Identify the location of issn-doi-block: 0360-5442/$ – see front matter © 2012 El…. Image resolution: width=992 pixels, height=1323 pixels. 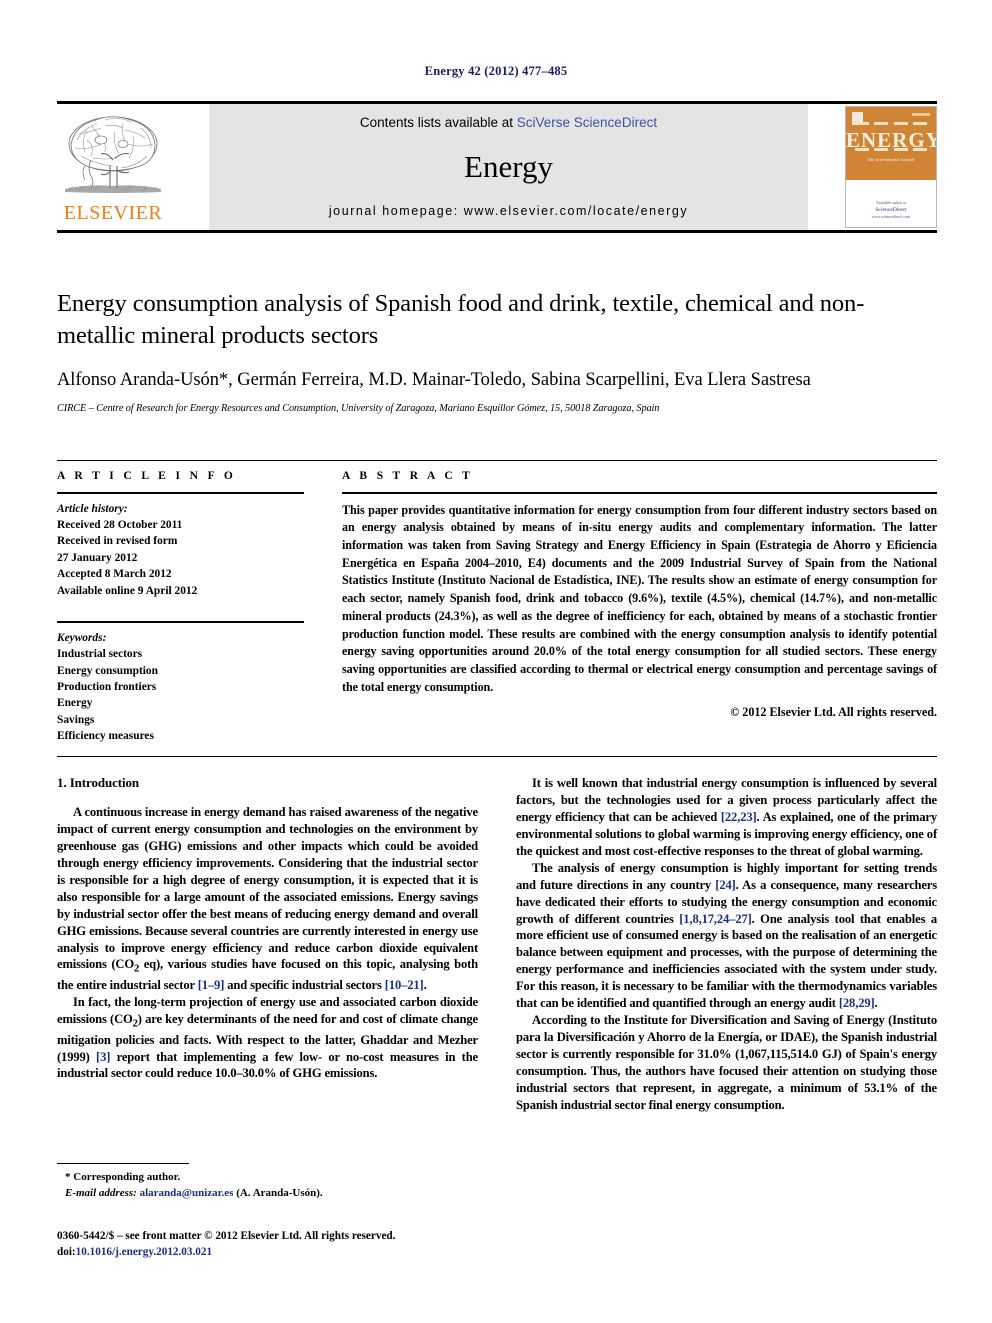
(267, 1244).